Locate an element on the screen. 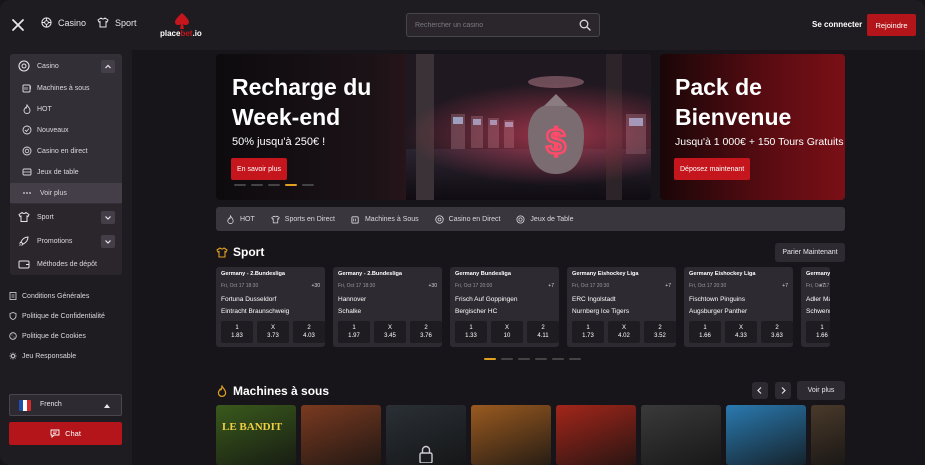  odds-button: X 4.33 is located at coordinates (741, 332).